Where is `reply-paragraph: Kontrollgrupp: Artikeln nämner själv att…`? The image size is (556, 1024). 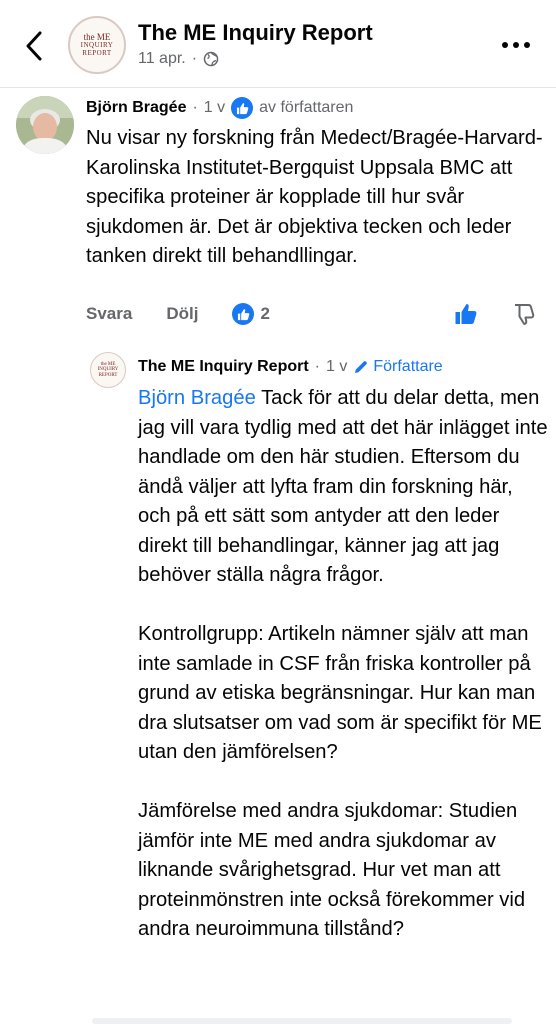
reply-paragraph: Kontrollgrupp: Artikeln nämner själv att… is located at coordinates (340, 693).